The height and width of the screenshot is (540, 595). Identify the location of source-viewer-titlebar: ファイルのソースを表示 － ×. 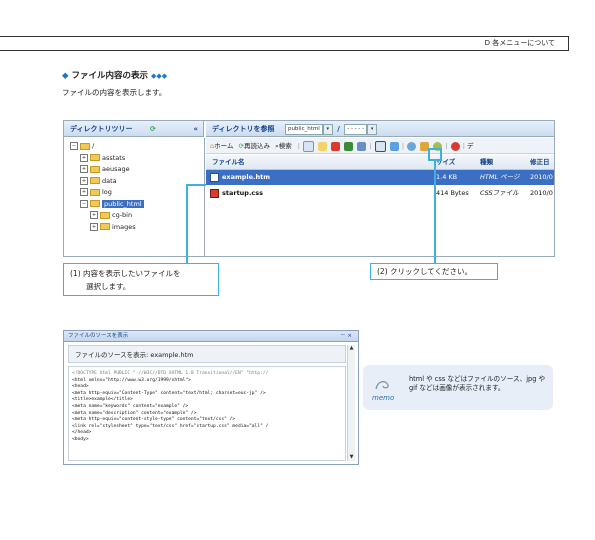
(211, 336).